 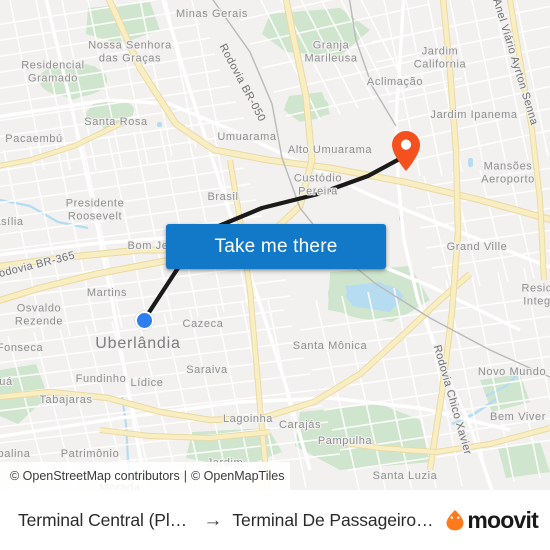 What do you see at coordinates (213, 520) in the screenshot?
I see `arrow-right-icon: →` at bounding box center [213, 520].